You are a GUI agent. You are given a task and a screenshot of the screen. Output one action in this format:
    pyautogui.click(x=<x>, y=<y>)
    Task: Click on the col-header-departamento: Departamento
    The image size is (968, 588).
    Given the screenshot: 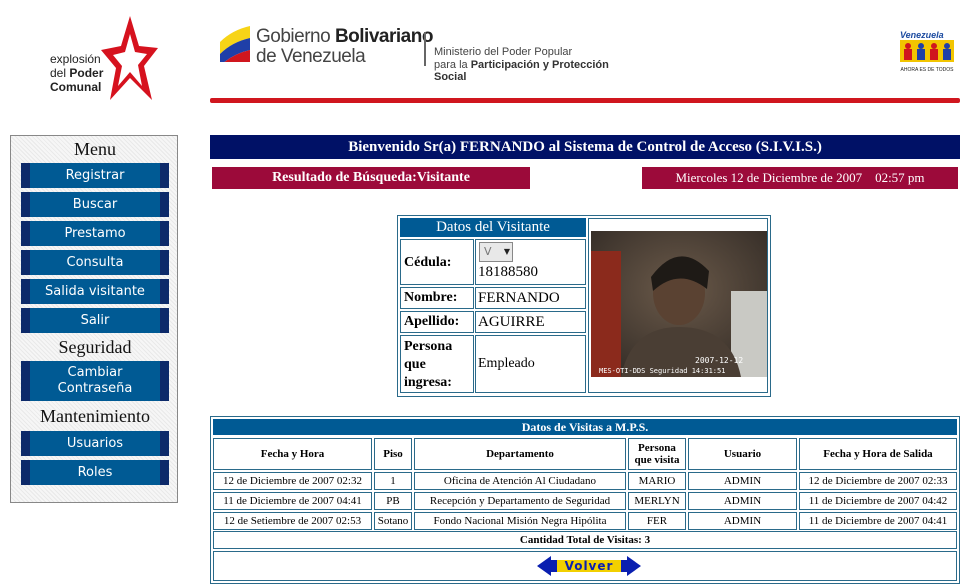 What is the action you would take?
    pyautogui.click(x=520, y=454)
    